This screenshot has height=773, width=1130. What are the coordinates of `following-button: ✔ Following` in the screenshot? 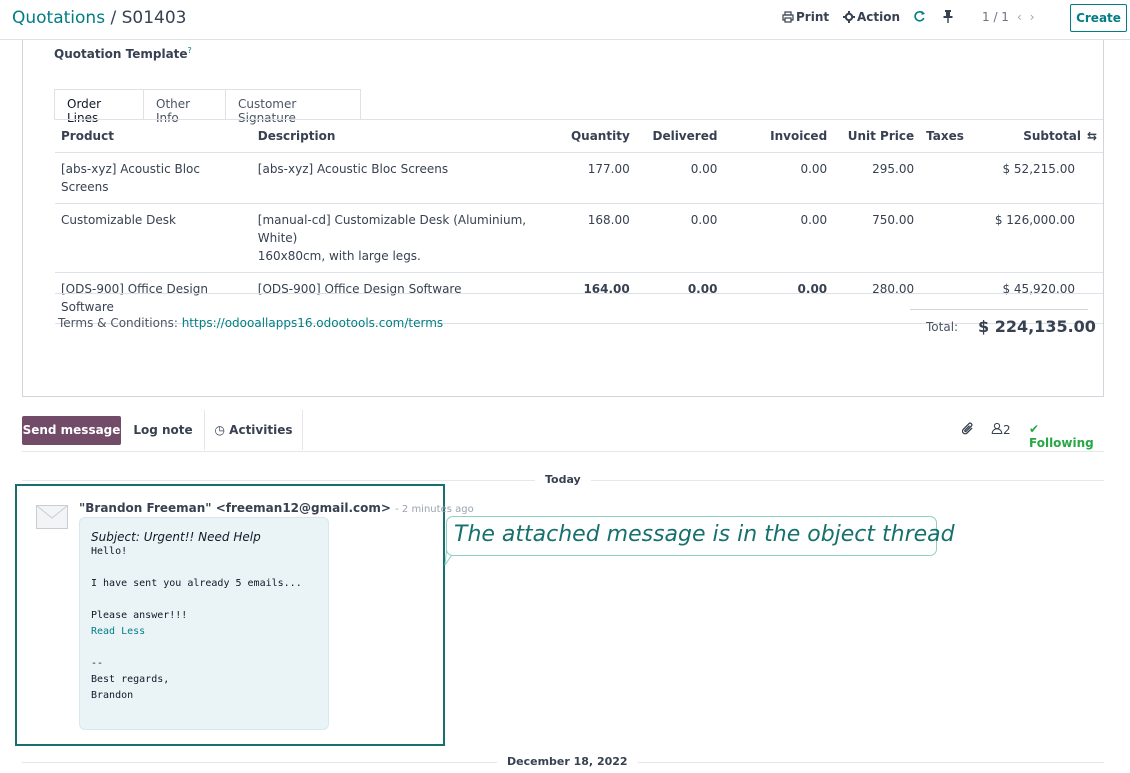 It's located at (1066, 436).